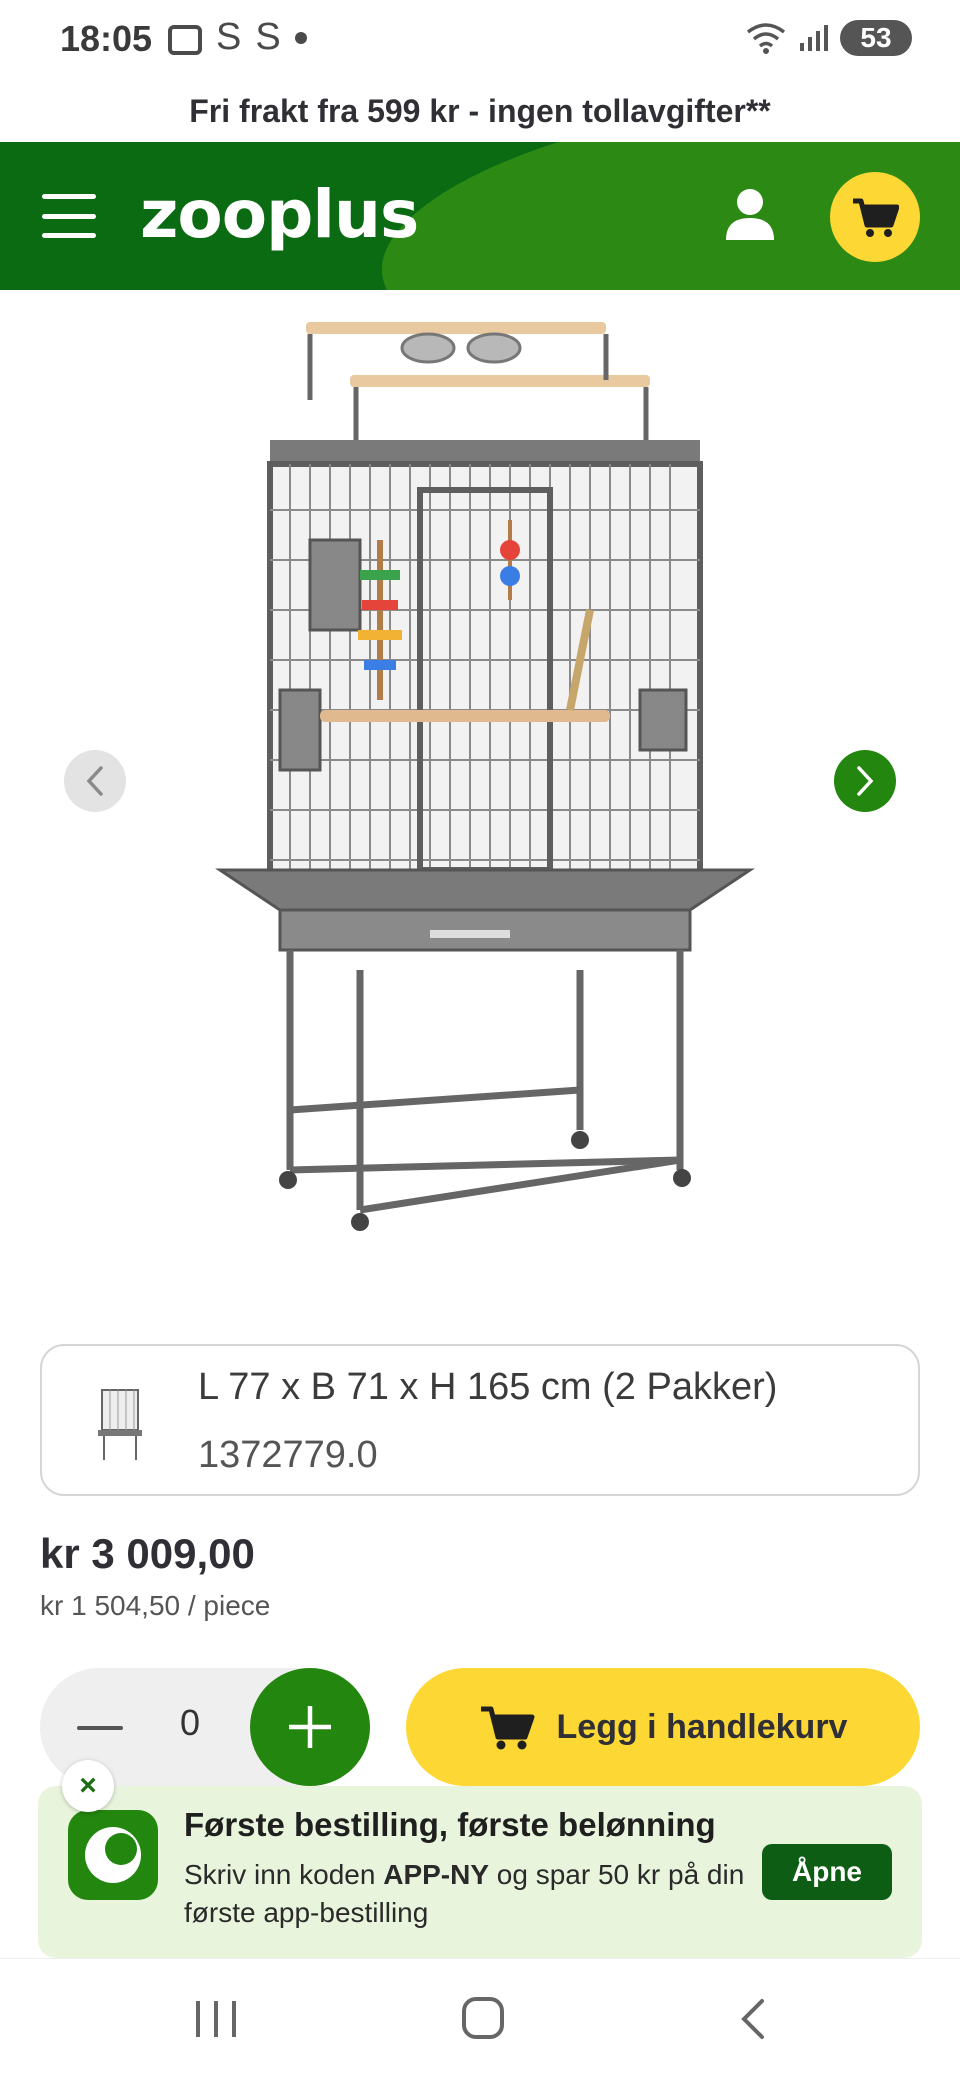  Describe the element at coordinates (185, 39) in the screenshot. I see `screenshot-icon` at that location.